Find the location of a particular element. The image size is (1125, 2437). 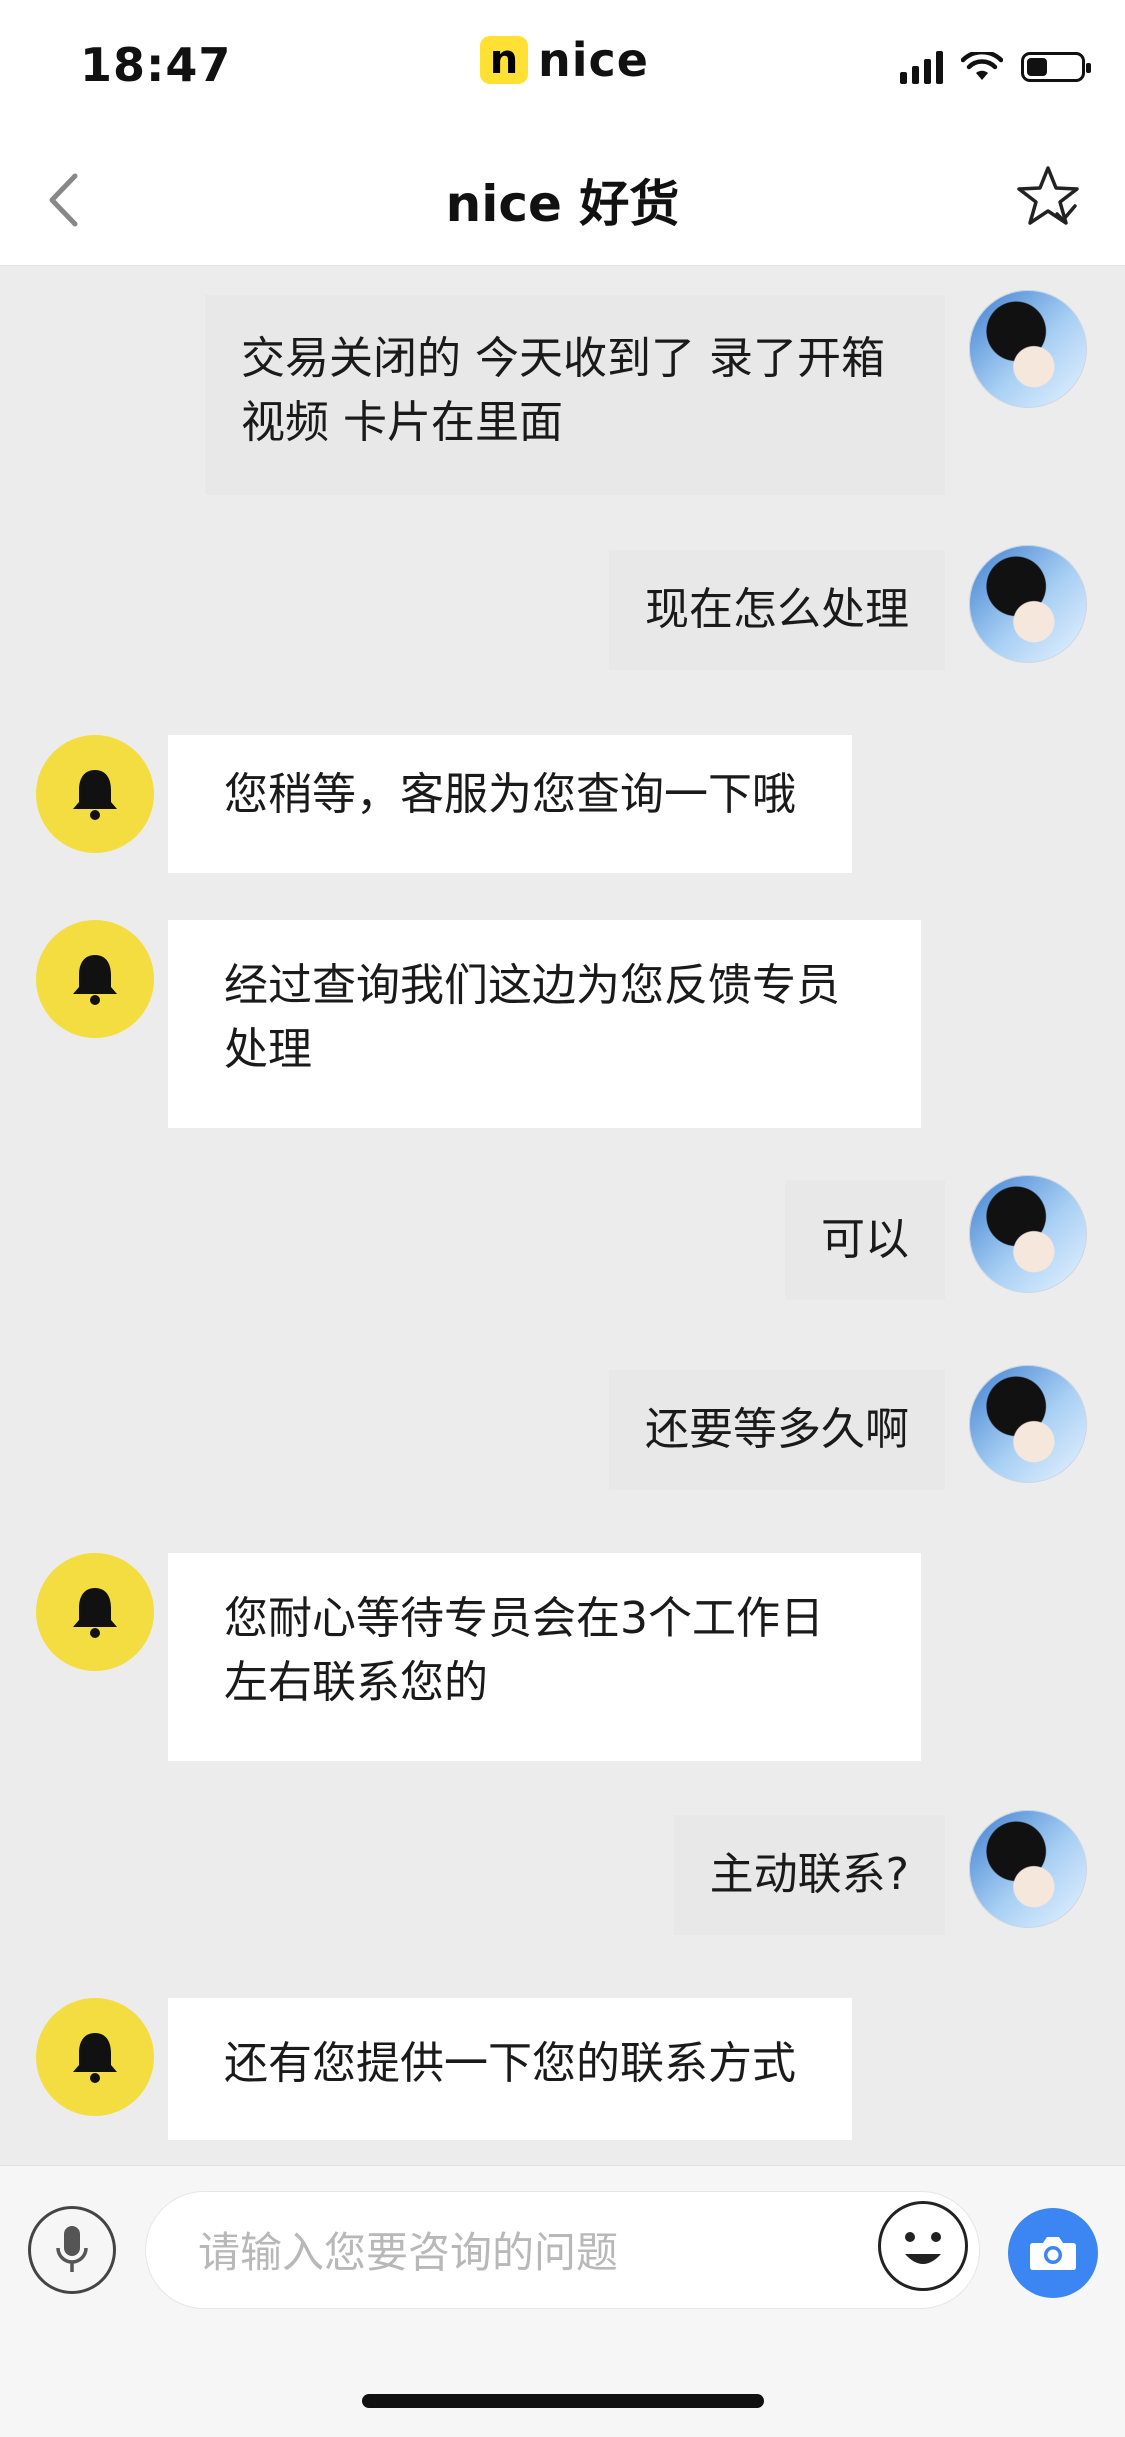

message-input is located at coordinates (562, 2250).